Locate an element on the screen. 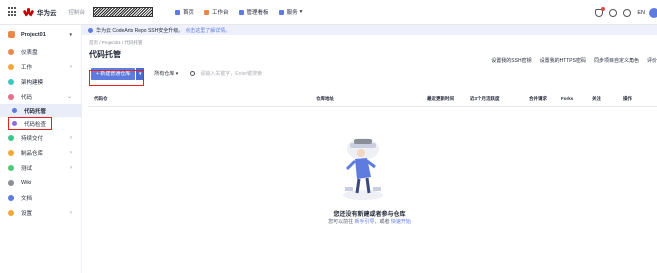 The height and width of the screenshot is (273, 657). quick-start-link: 快速开始 is located at coordinates (401, 222).